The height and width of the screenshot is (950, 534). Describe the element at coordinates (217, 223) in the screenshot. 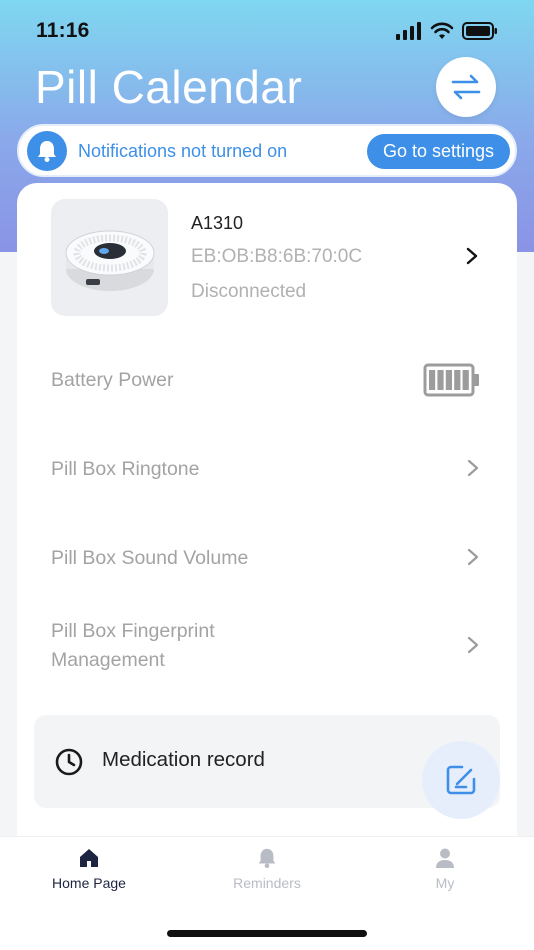

I see `device-name: A1310` at that location.